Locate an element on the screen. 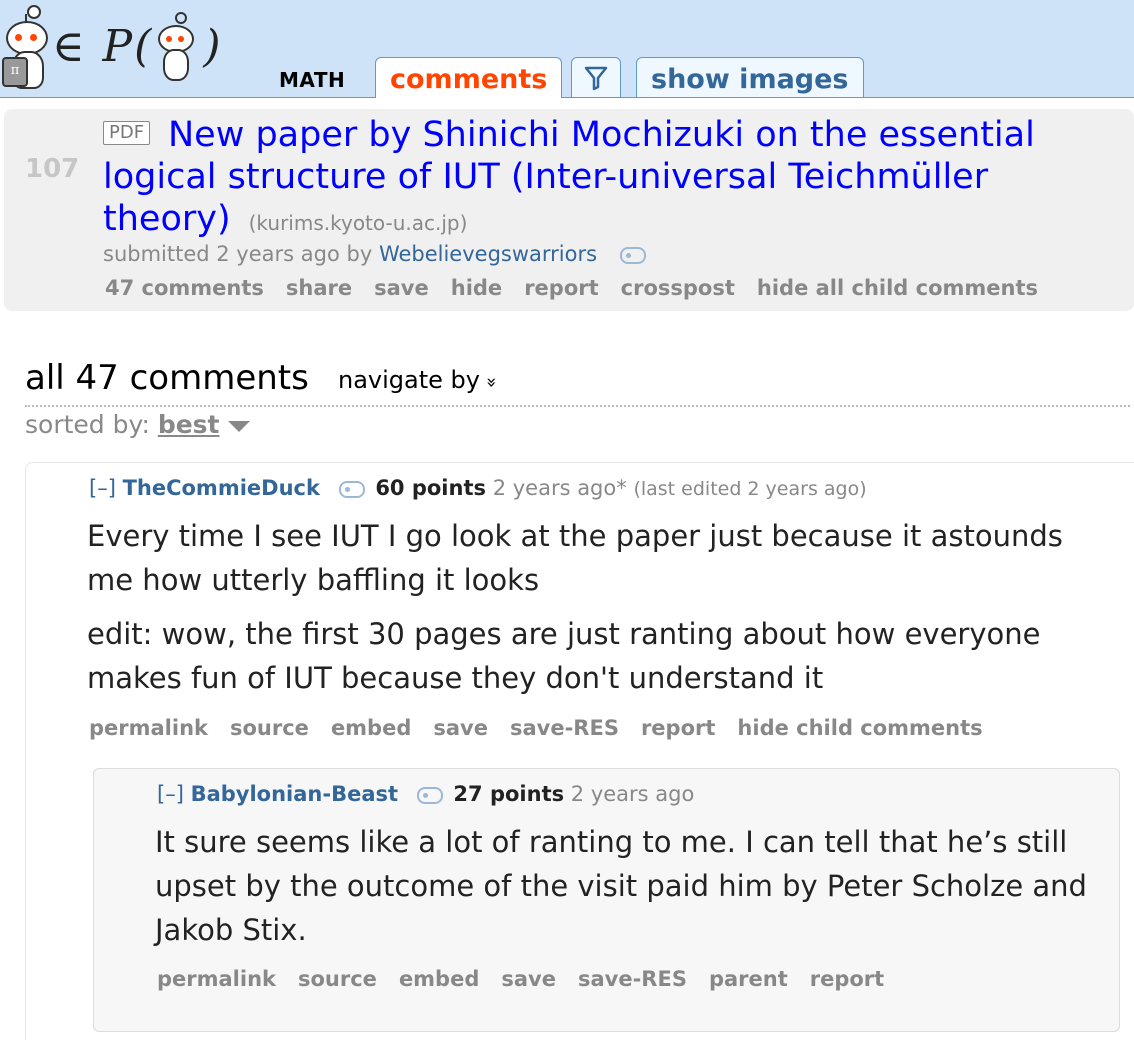 The image size is (1134, 1040). subreddit-name: MATH is located at coordinates (312, 80).